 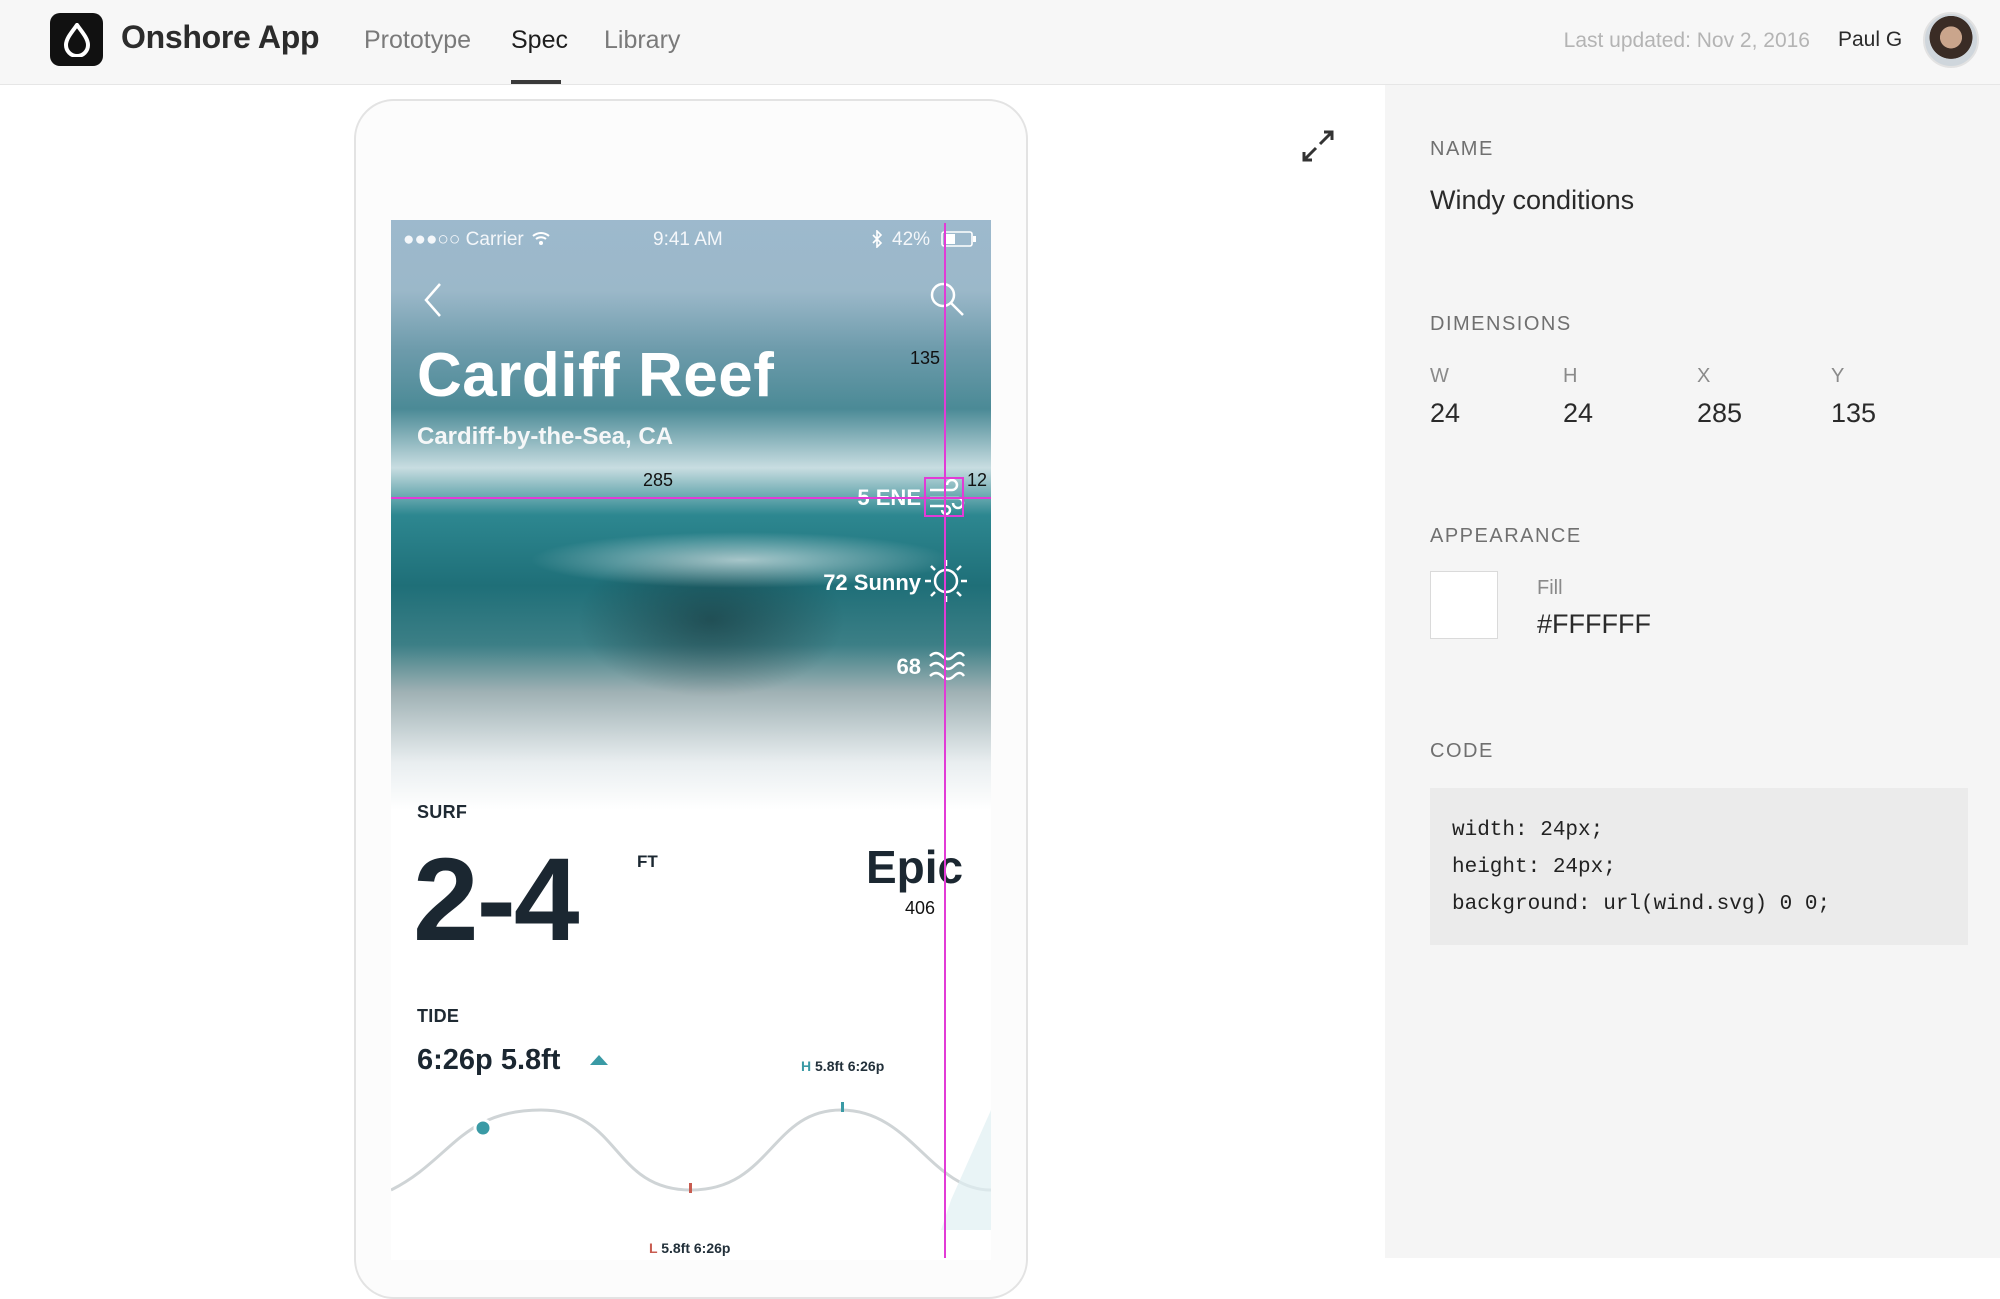 What do you see at coordinates (642, 40) in the screenshot?
I see `tab-library: Library` at bounding box center [642, 40].